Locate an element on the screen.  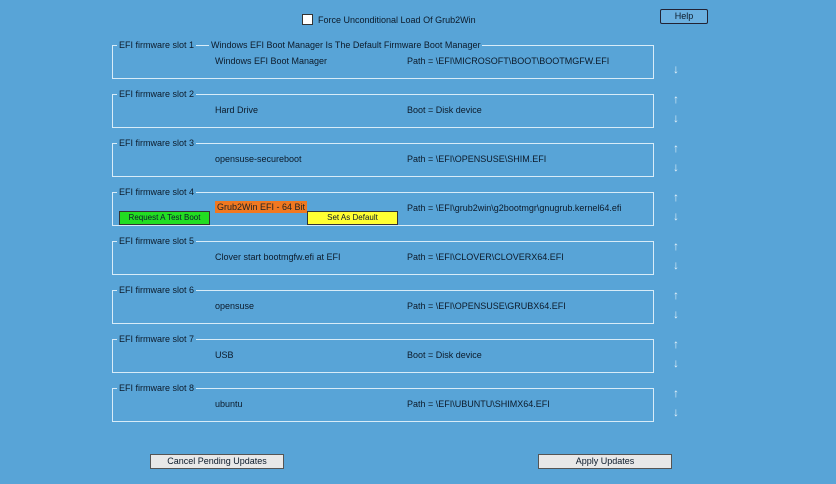
slot-label: EFI firmware slot 3 is located at coordinates (157, 143).